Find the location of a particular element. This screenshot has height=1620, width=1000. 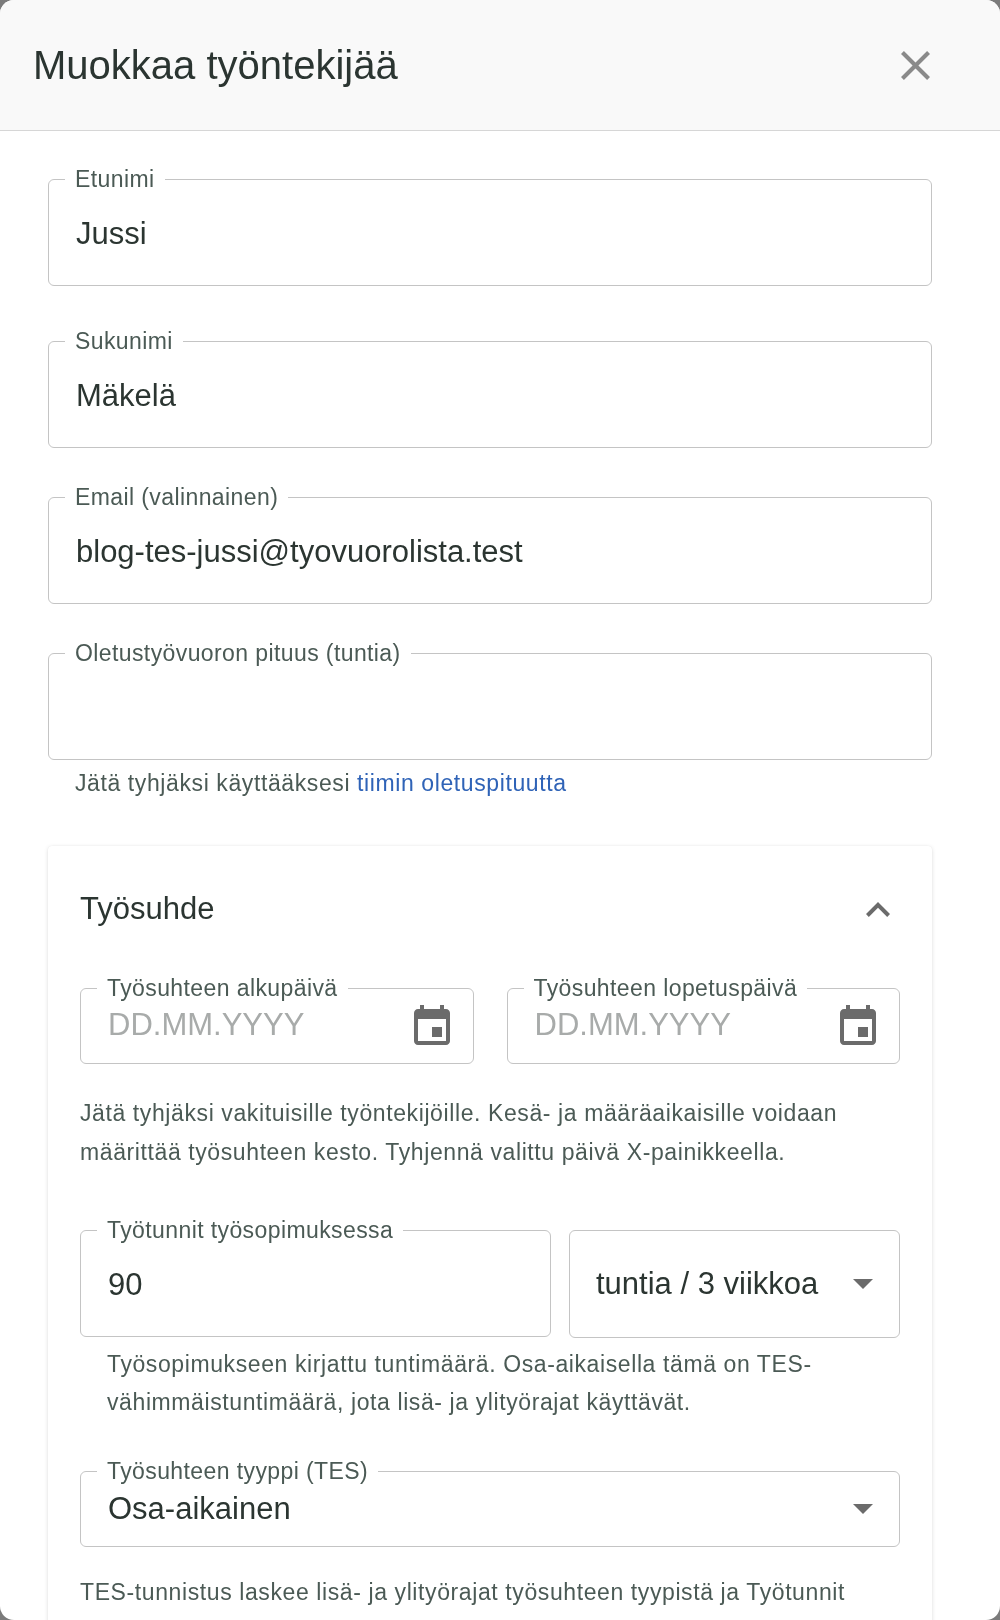

text-field: Oletustyövuoron pituus (tuntia) is located at coordinates (490, 700).